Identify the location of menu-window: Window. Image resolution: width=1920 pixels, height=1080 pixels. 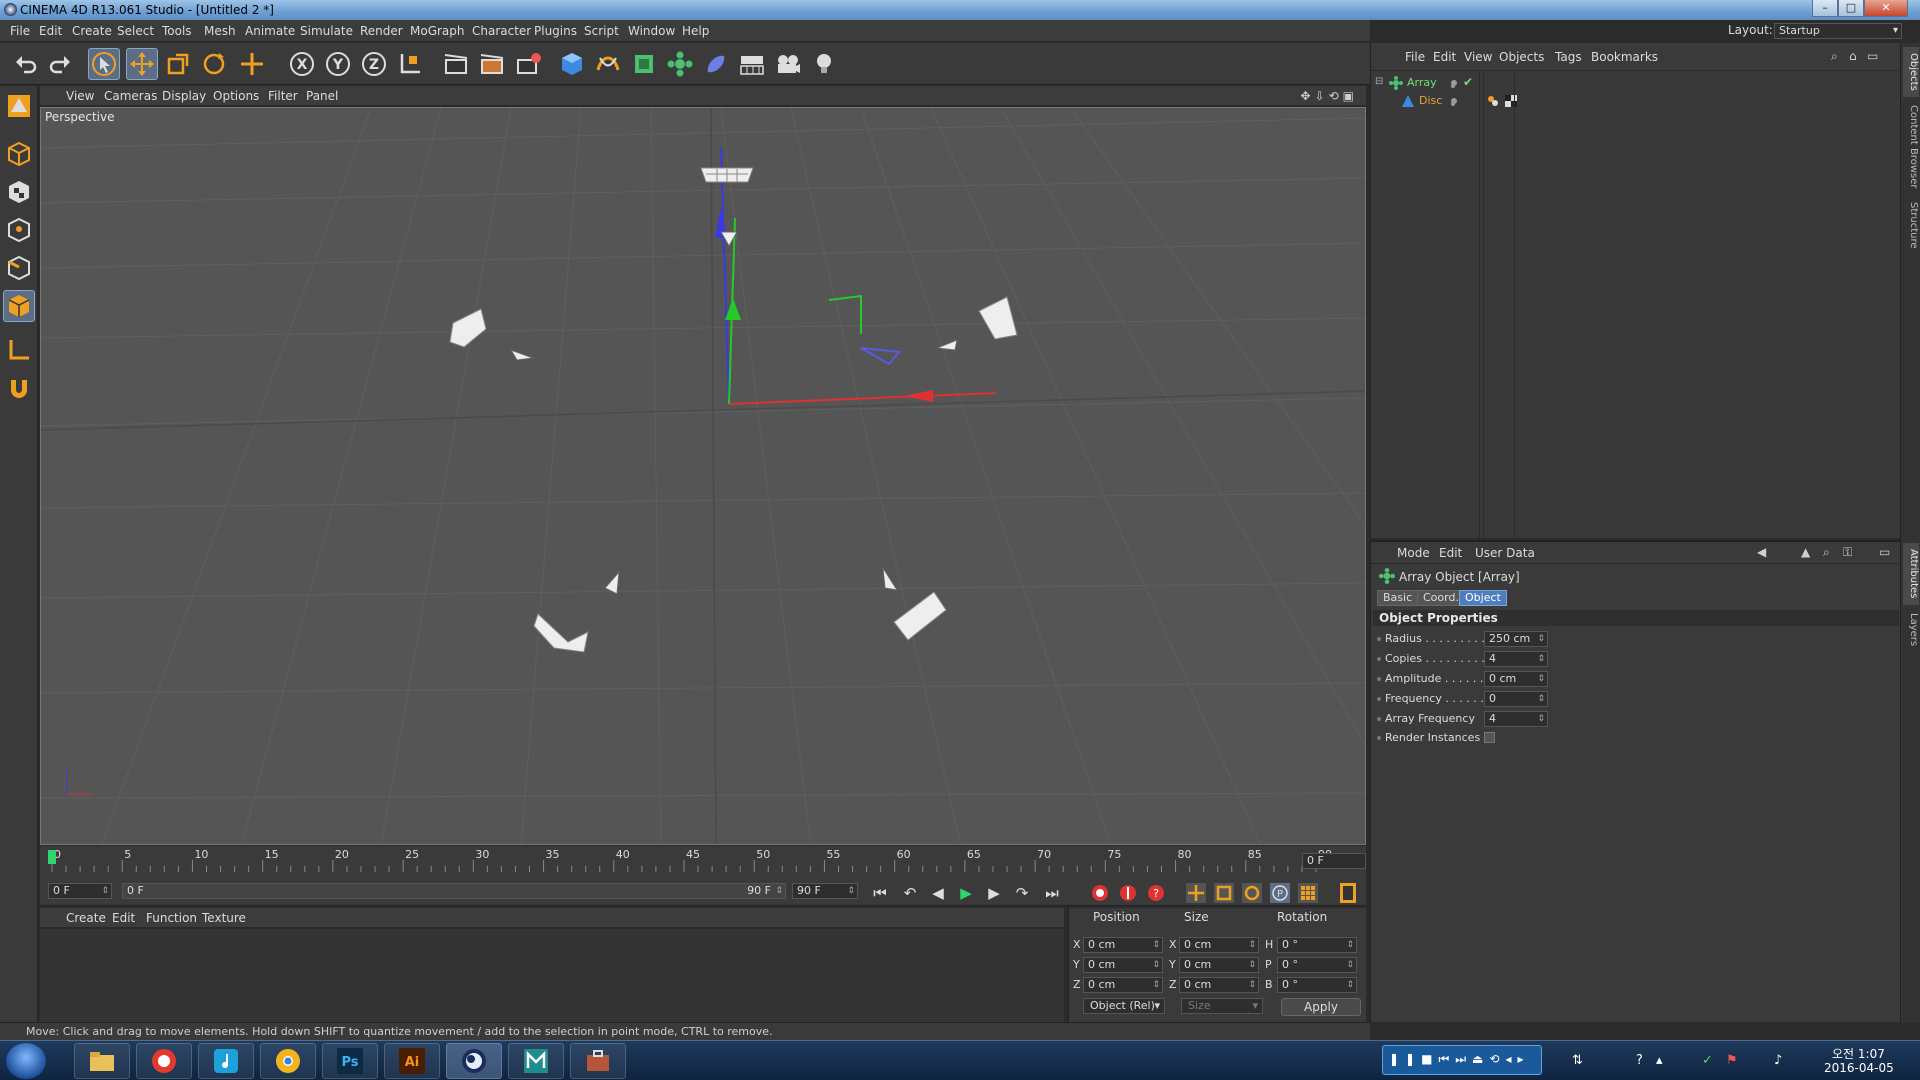
(651, 31).